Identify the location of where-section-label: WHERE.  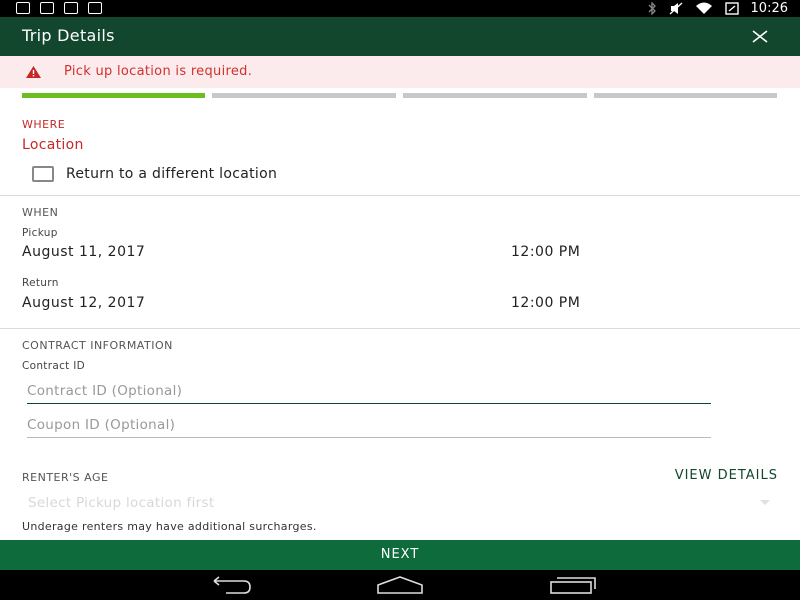
(44, 124).